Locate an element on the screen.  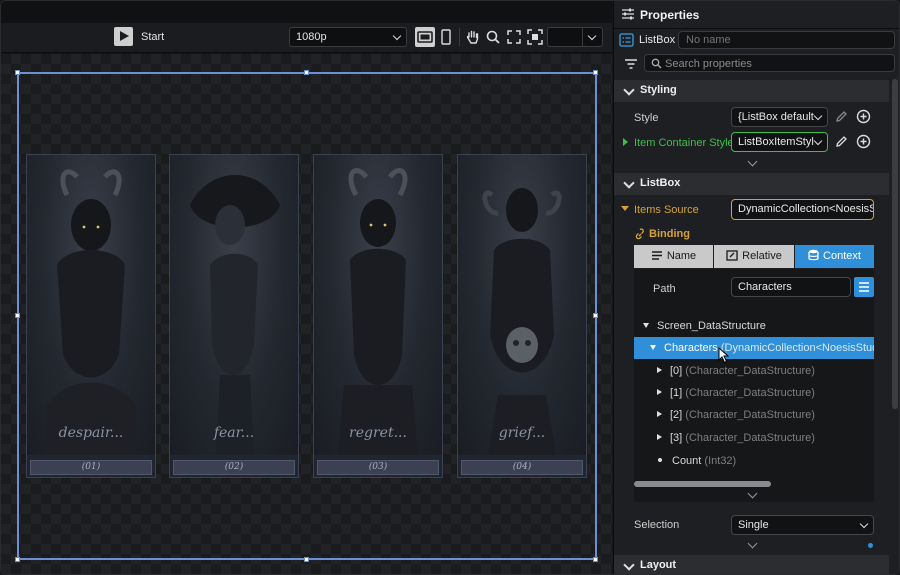
tree-item: [2] (Character_DataStructure) is located at coordinates (736, 415).